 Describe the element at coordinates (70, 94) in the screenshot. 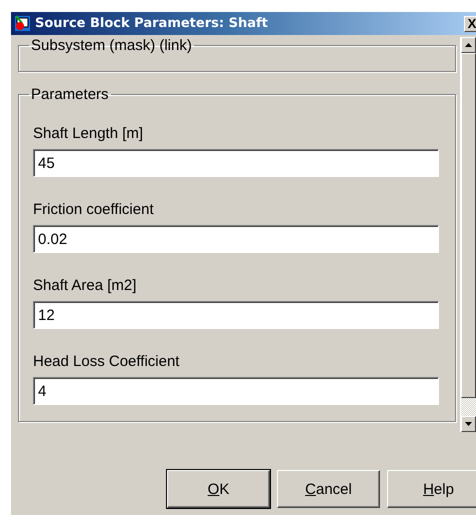

I see `group-title: Parameters` at that location.